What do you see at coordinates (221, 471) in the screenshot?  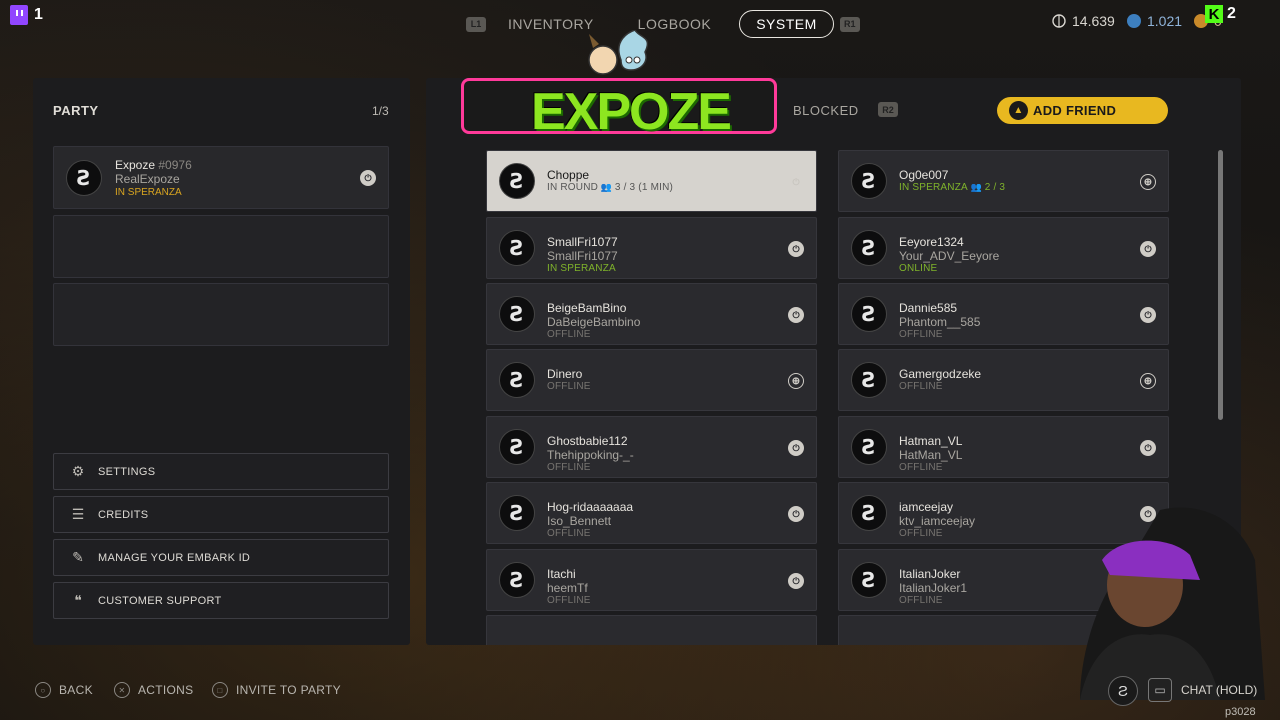 I see `settings-button: ⚙ SETTINGS` at bounding box center [221, 471].